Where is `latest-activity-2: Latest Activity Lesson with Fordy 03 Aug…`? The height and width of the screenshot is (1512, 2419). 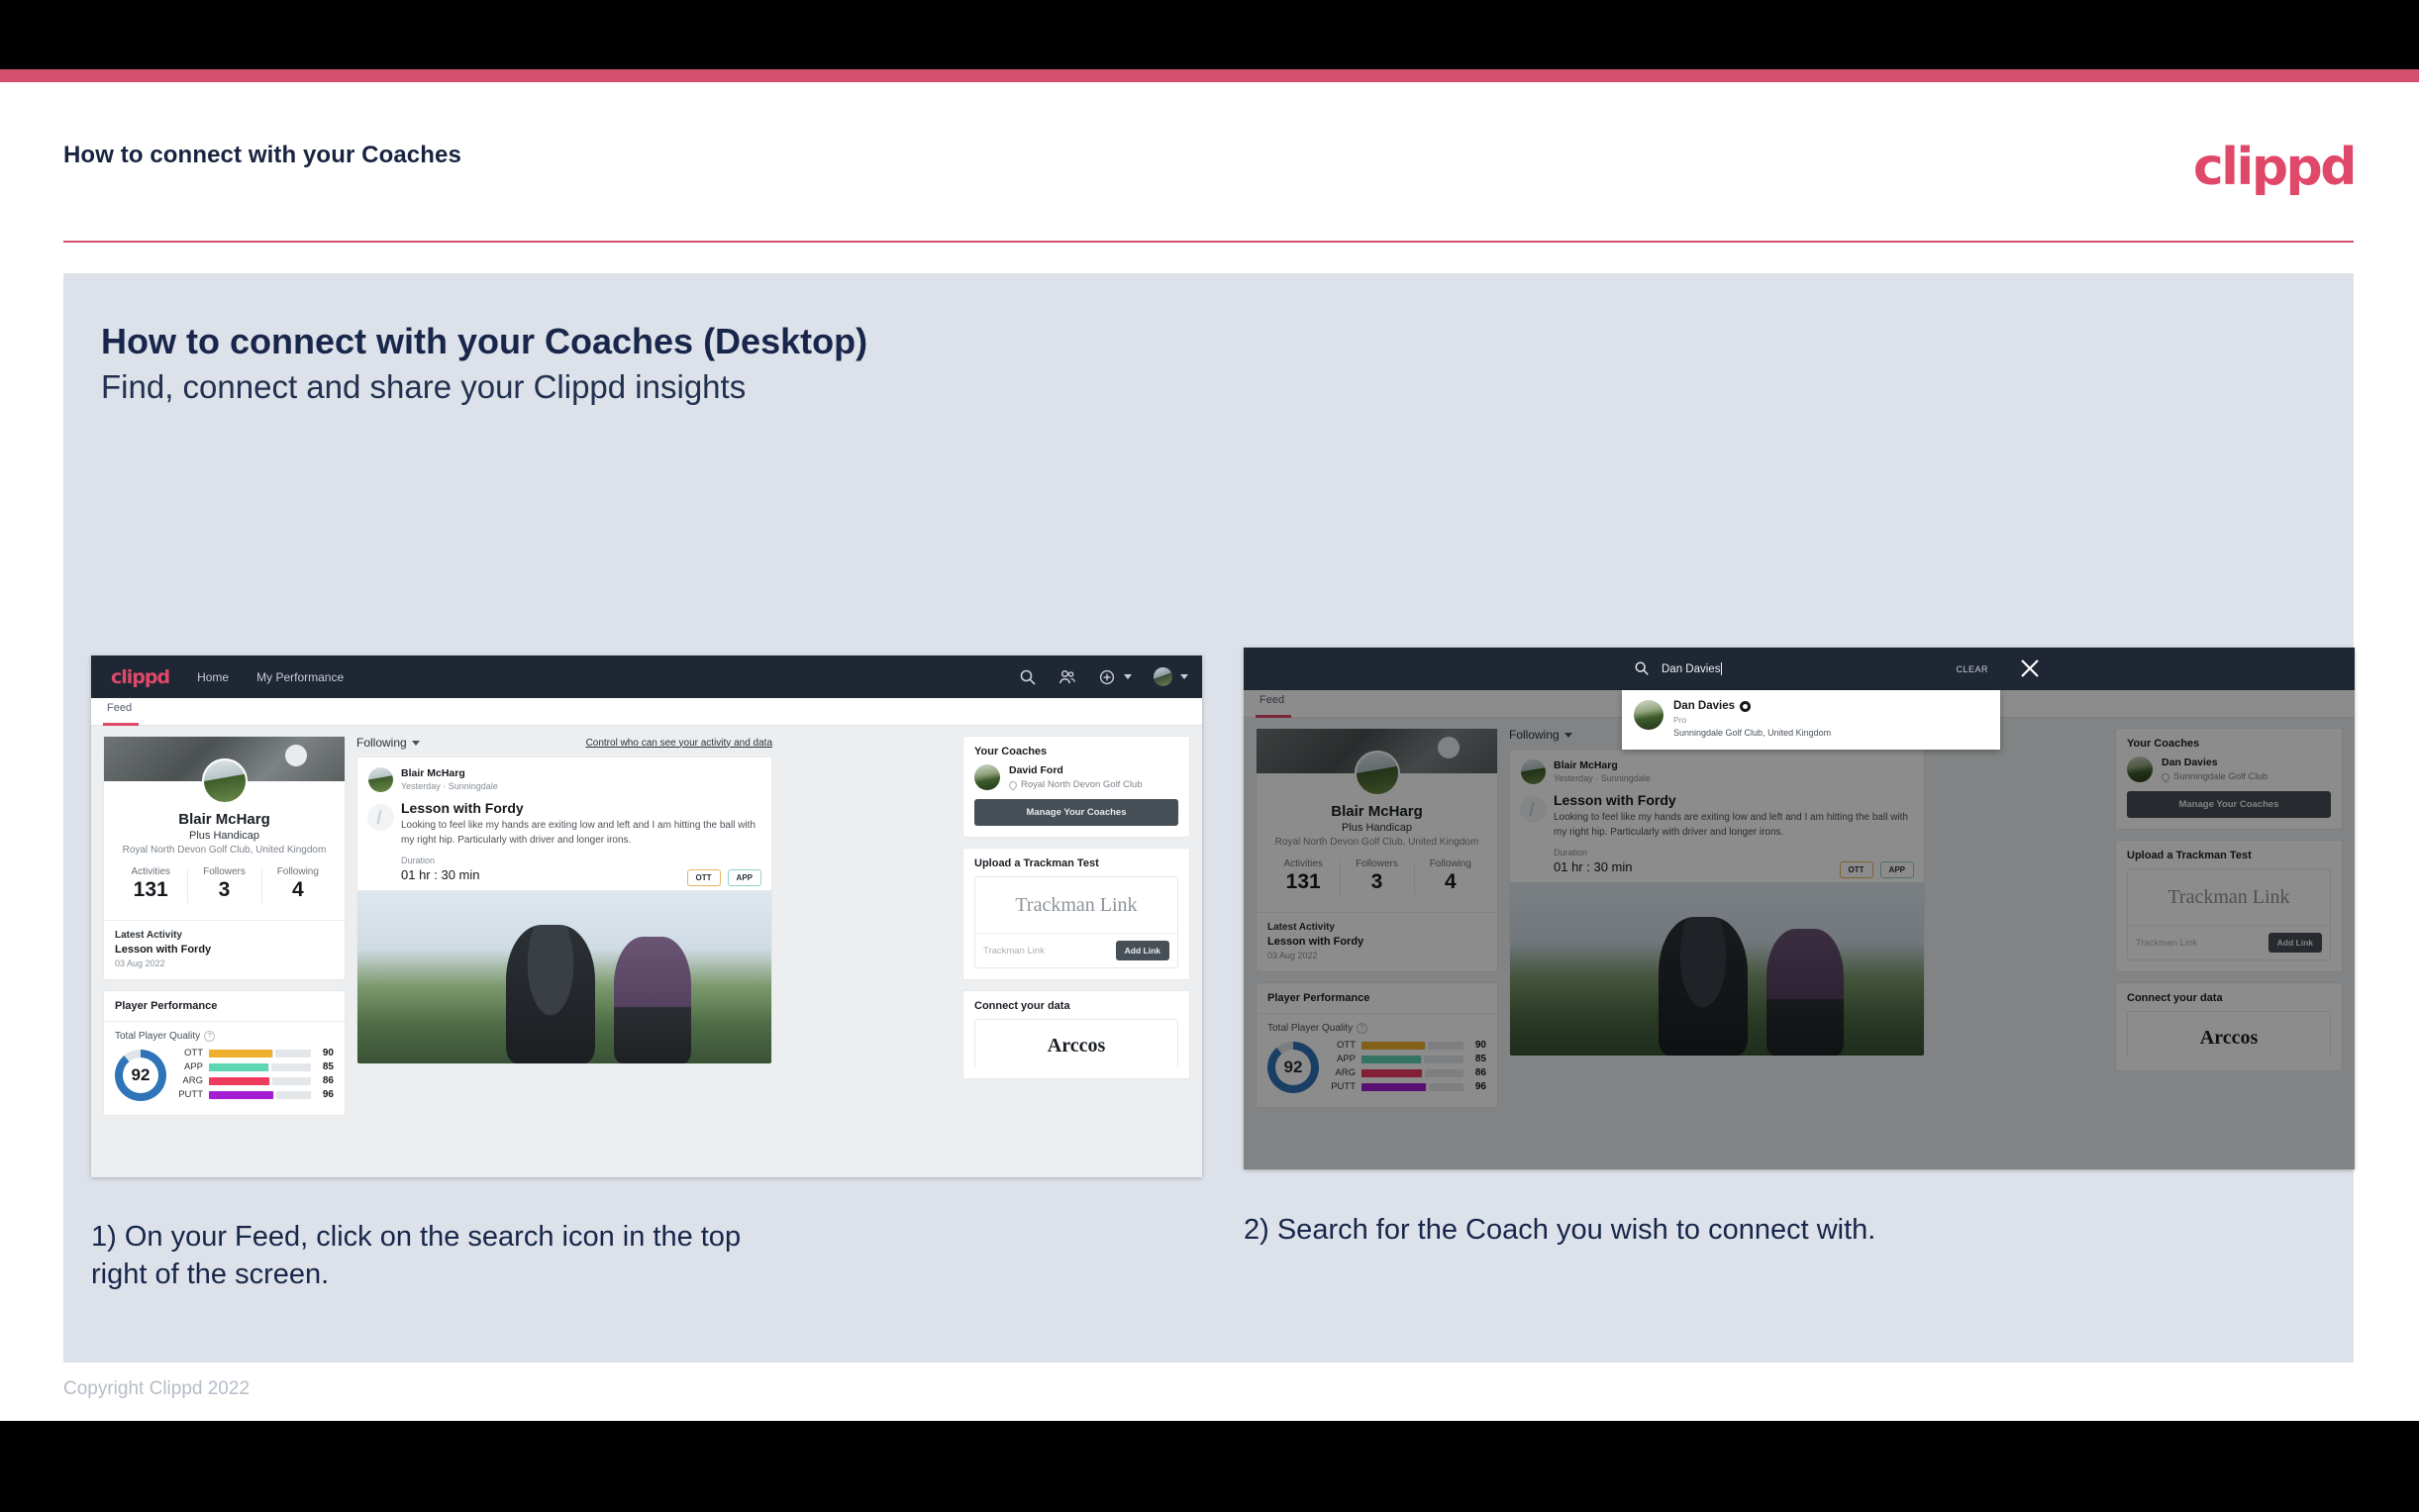
latest-activity-2: Latest Activity Lesson with Fordy 03 Aug… is located at coordinates (1377, 942).